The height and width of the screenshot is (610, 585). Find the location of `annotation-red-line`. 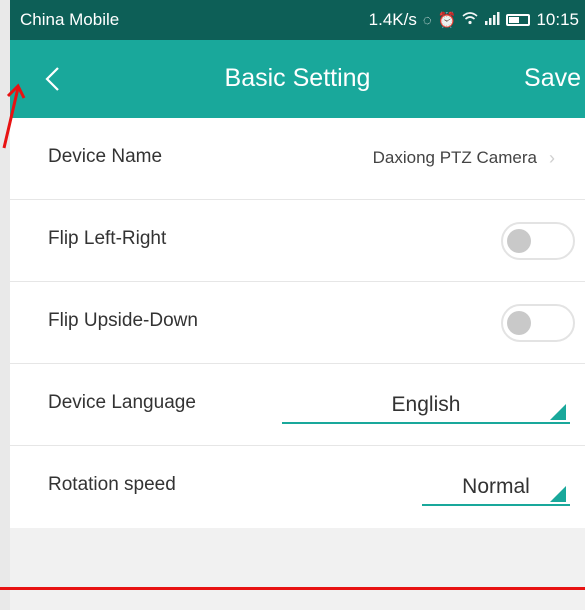

annotation-red-line is located at coordinates (292, 588).